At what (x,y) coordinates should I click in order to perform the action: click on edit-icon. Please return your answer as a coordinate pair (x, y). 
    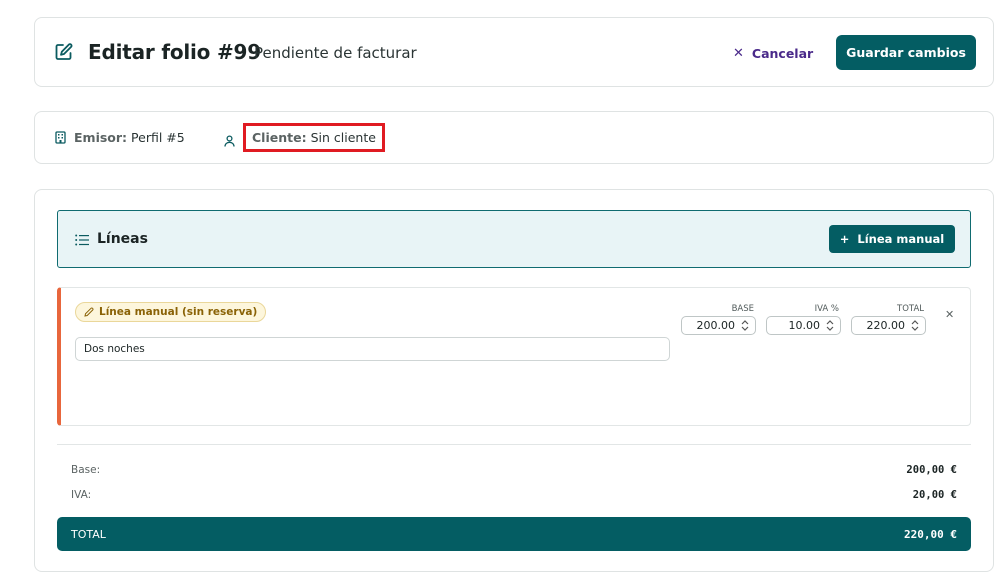
    Looking at the image, I should click on (64, 51).